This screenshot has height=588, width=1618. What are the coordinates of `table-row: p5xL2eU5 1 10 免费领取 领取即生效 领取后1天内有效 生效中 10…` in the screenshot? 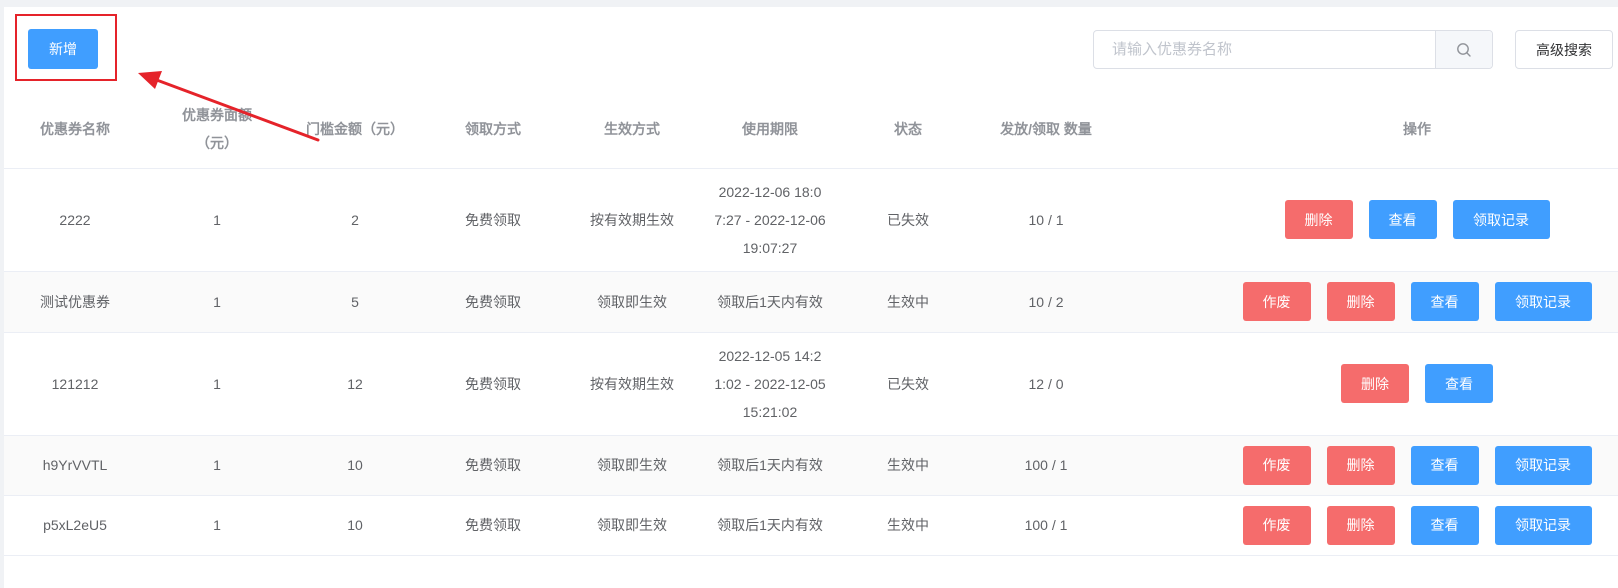 It's located at (811, 525).